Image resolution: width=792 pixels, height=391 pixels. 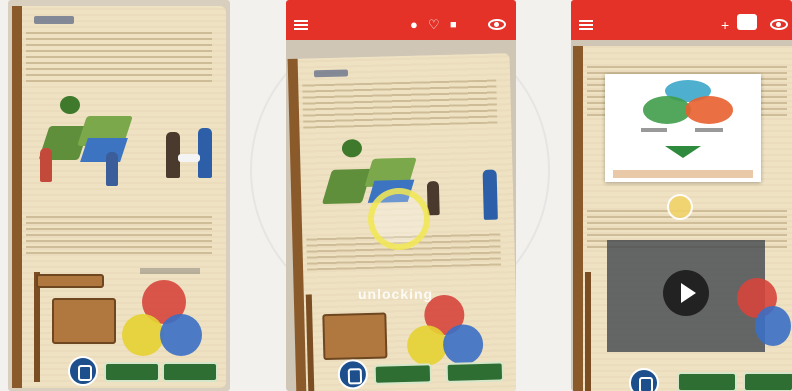 I want to click on narrator-avatar, so click(x=680, y=207).